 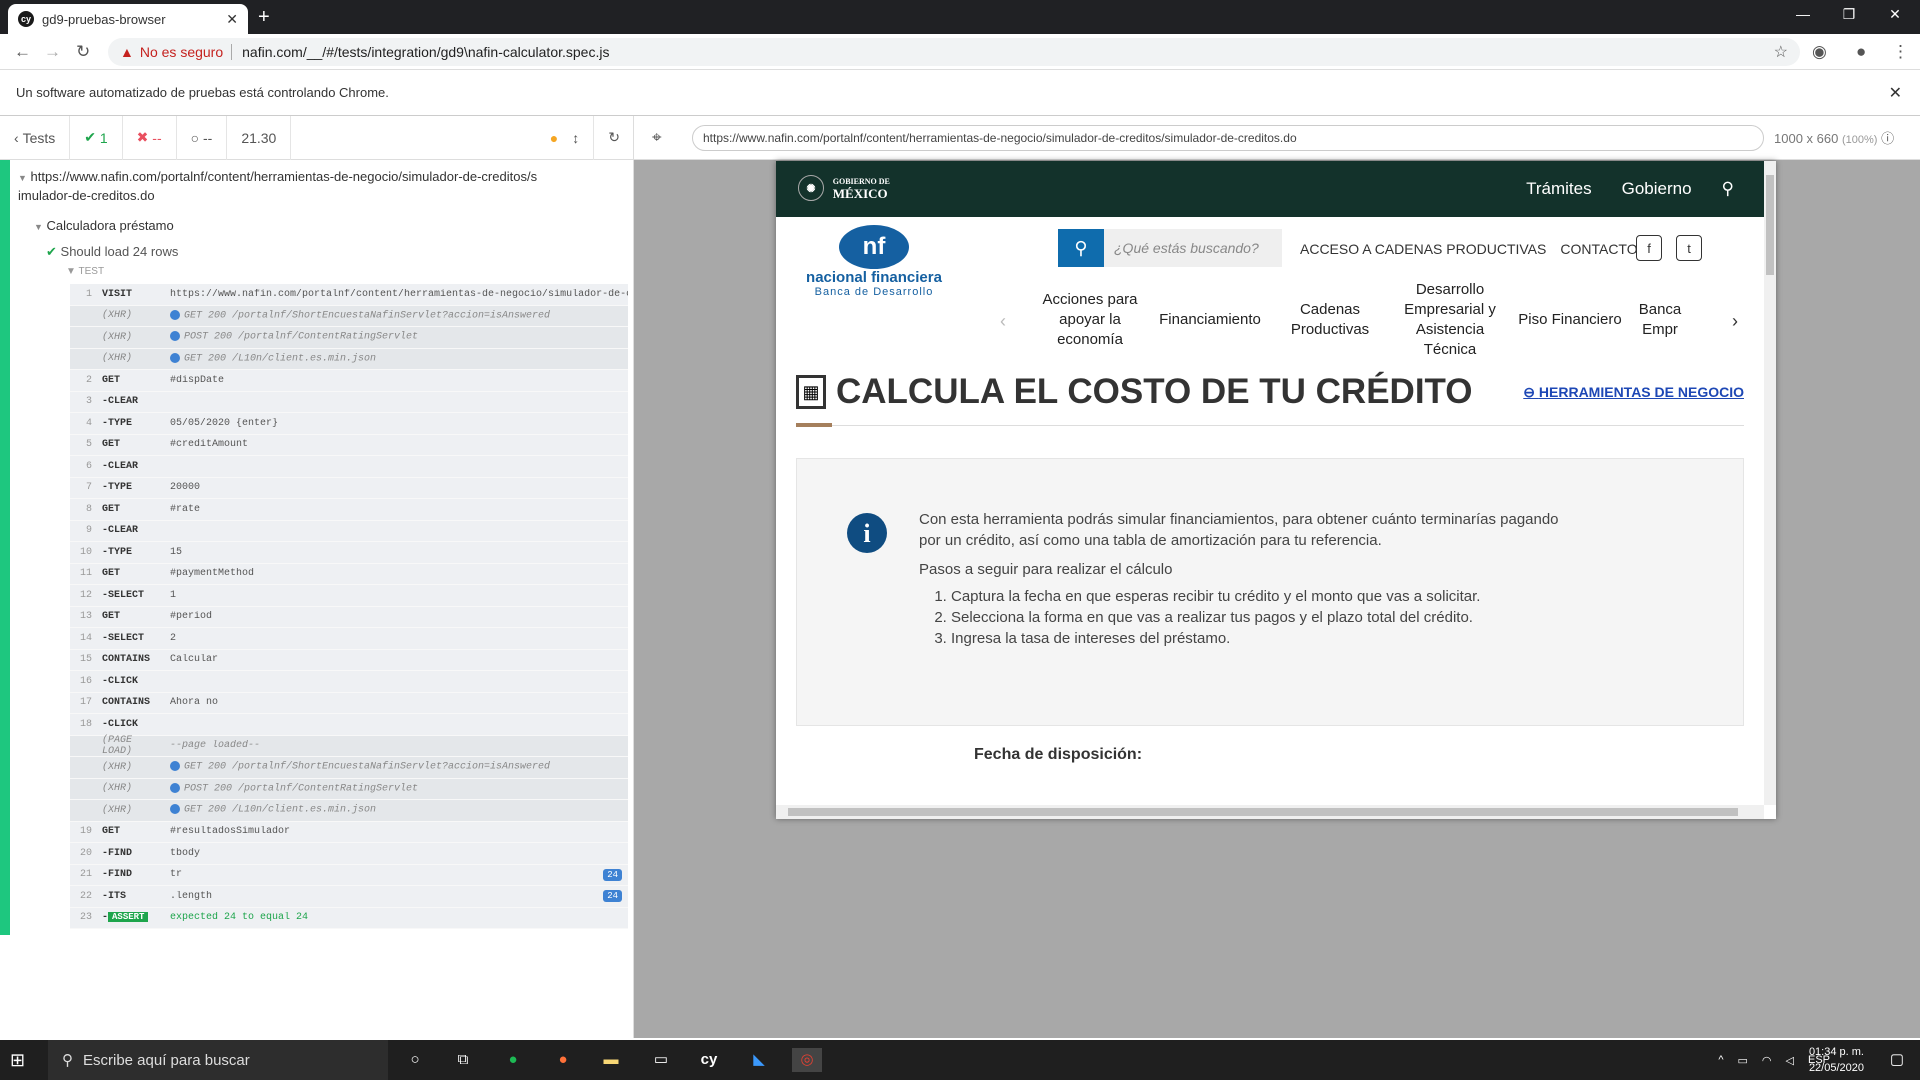 What do you see at coordinates (150, 137) in the screenshot?
I see `failed-count: ✖ --` at bounding box center [150, 137].